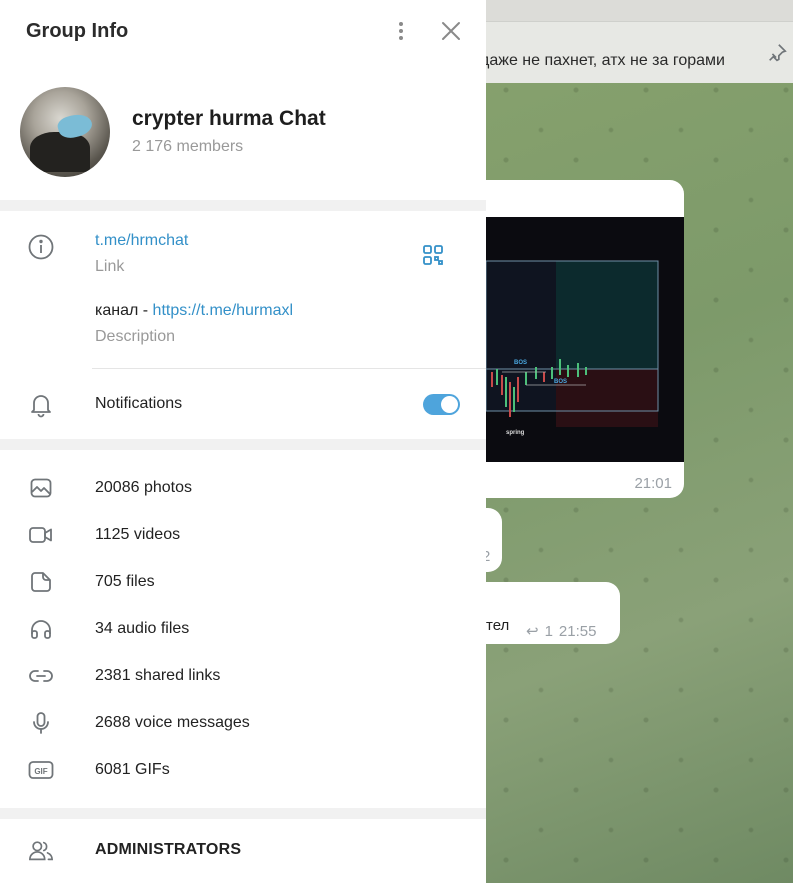  What do you see at coordinates (41, 535) in the screenshot?
I see `video-icon` at bounding box center [41, 535].